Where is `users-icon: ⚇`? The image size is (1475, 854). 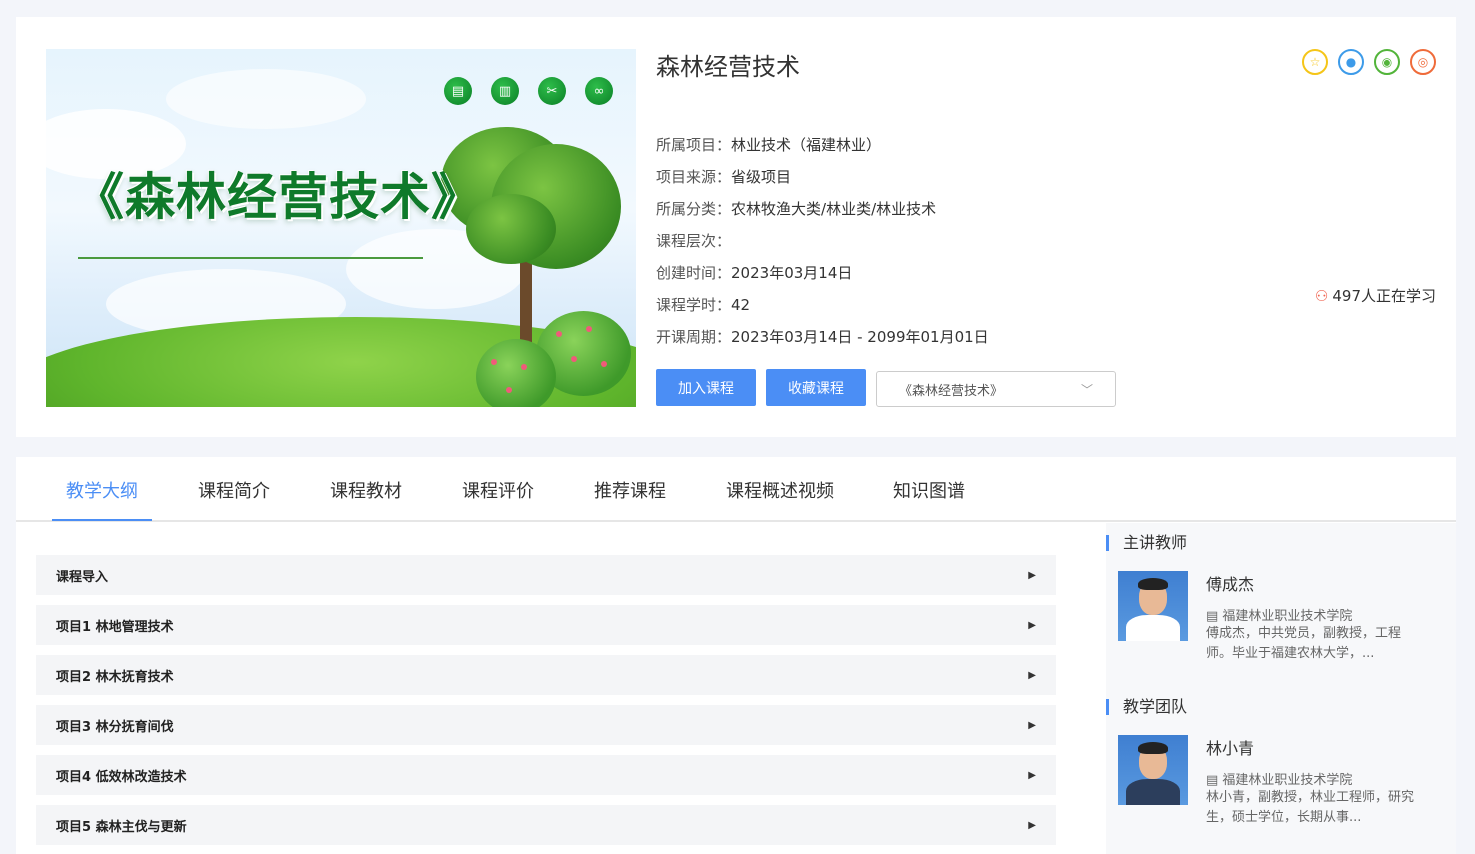 users-icon: ⚇ is located at coordinates (1321, 296).